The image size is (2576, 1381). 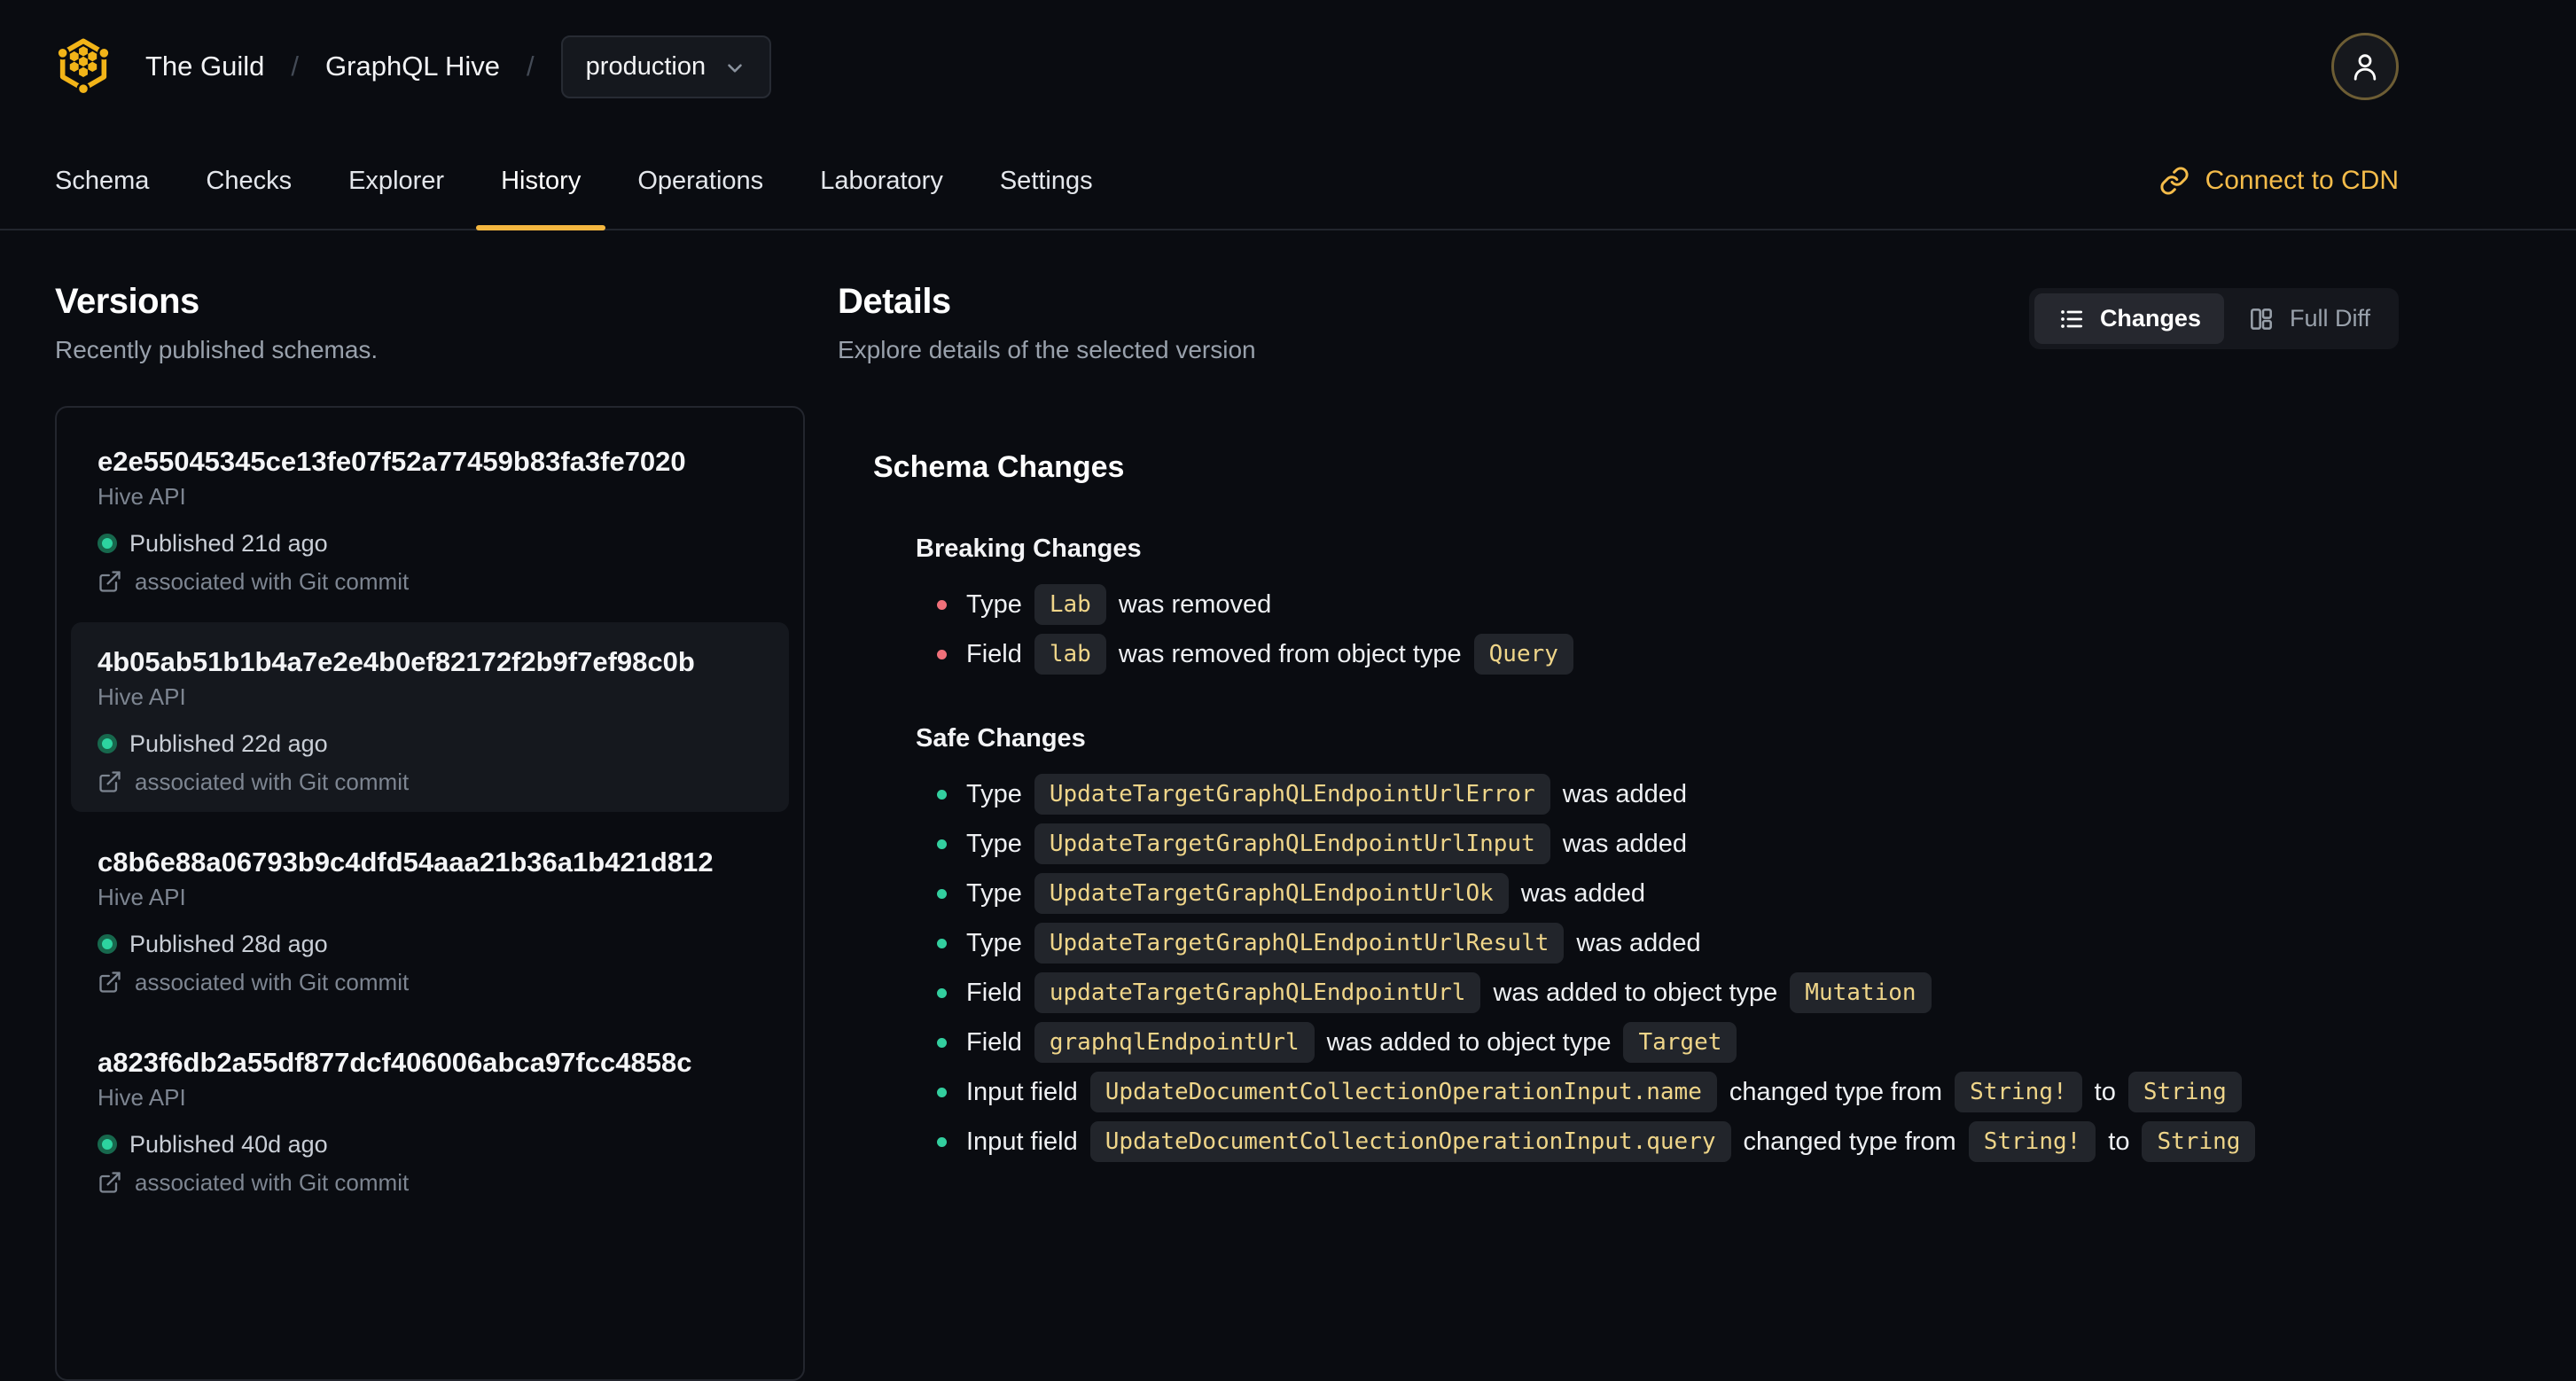 I want to click on version-hash: e2e55045345ce13fe07f52a77459b83fa3fe7020, so click(x=392, y=462).